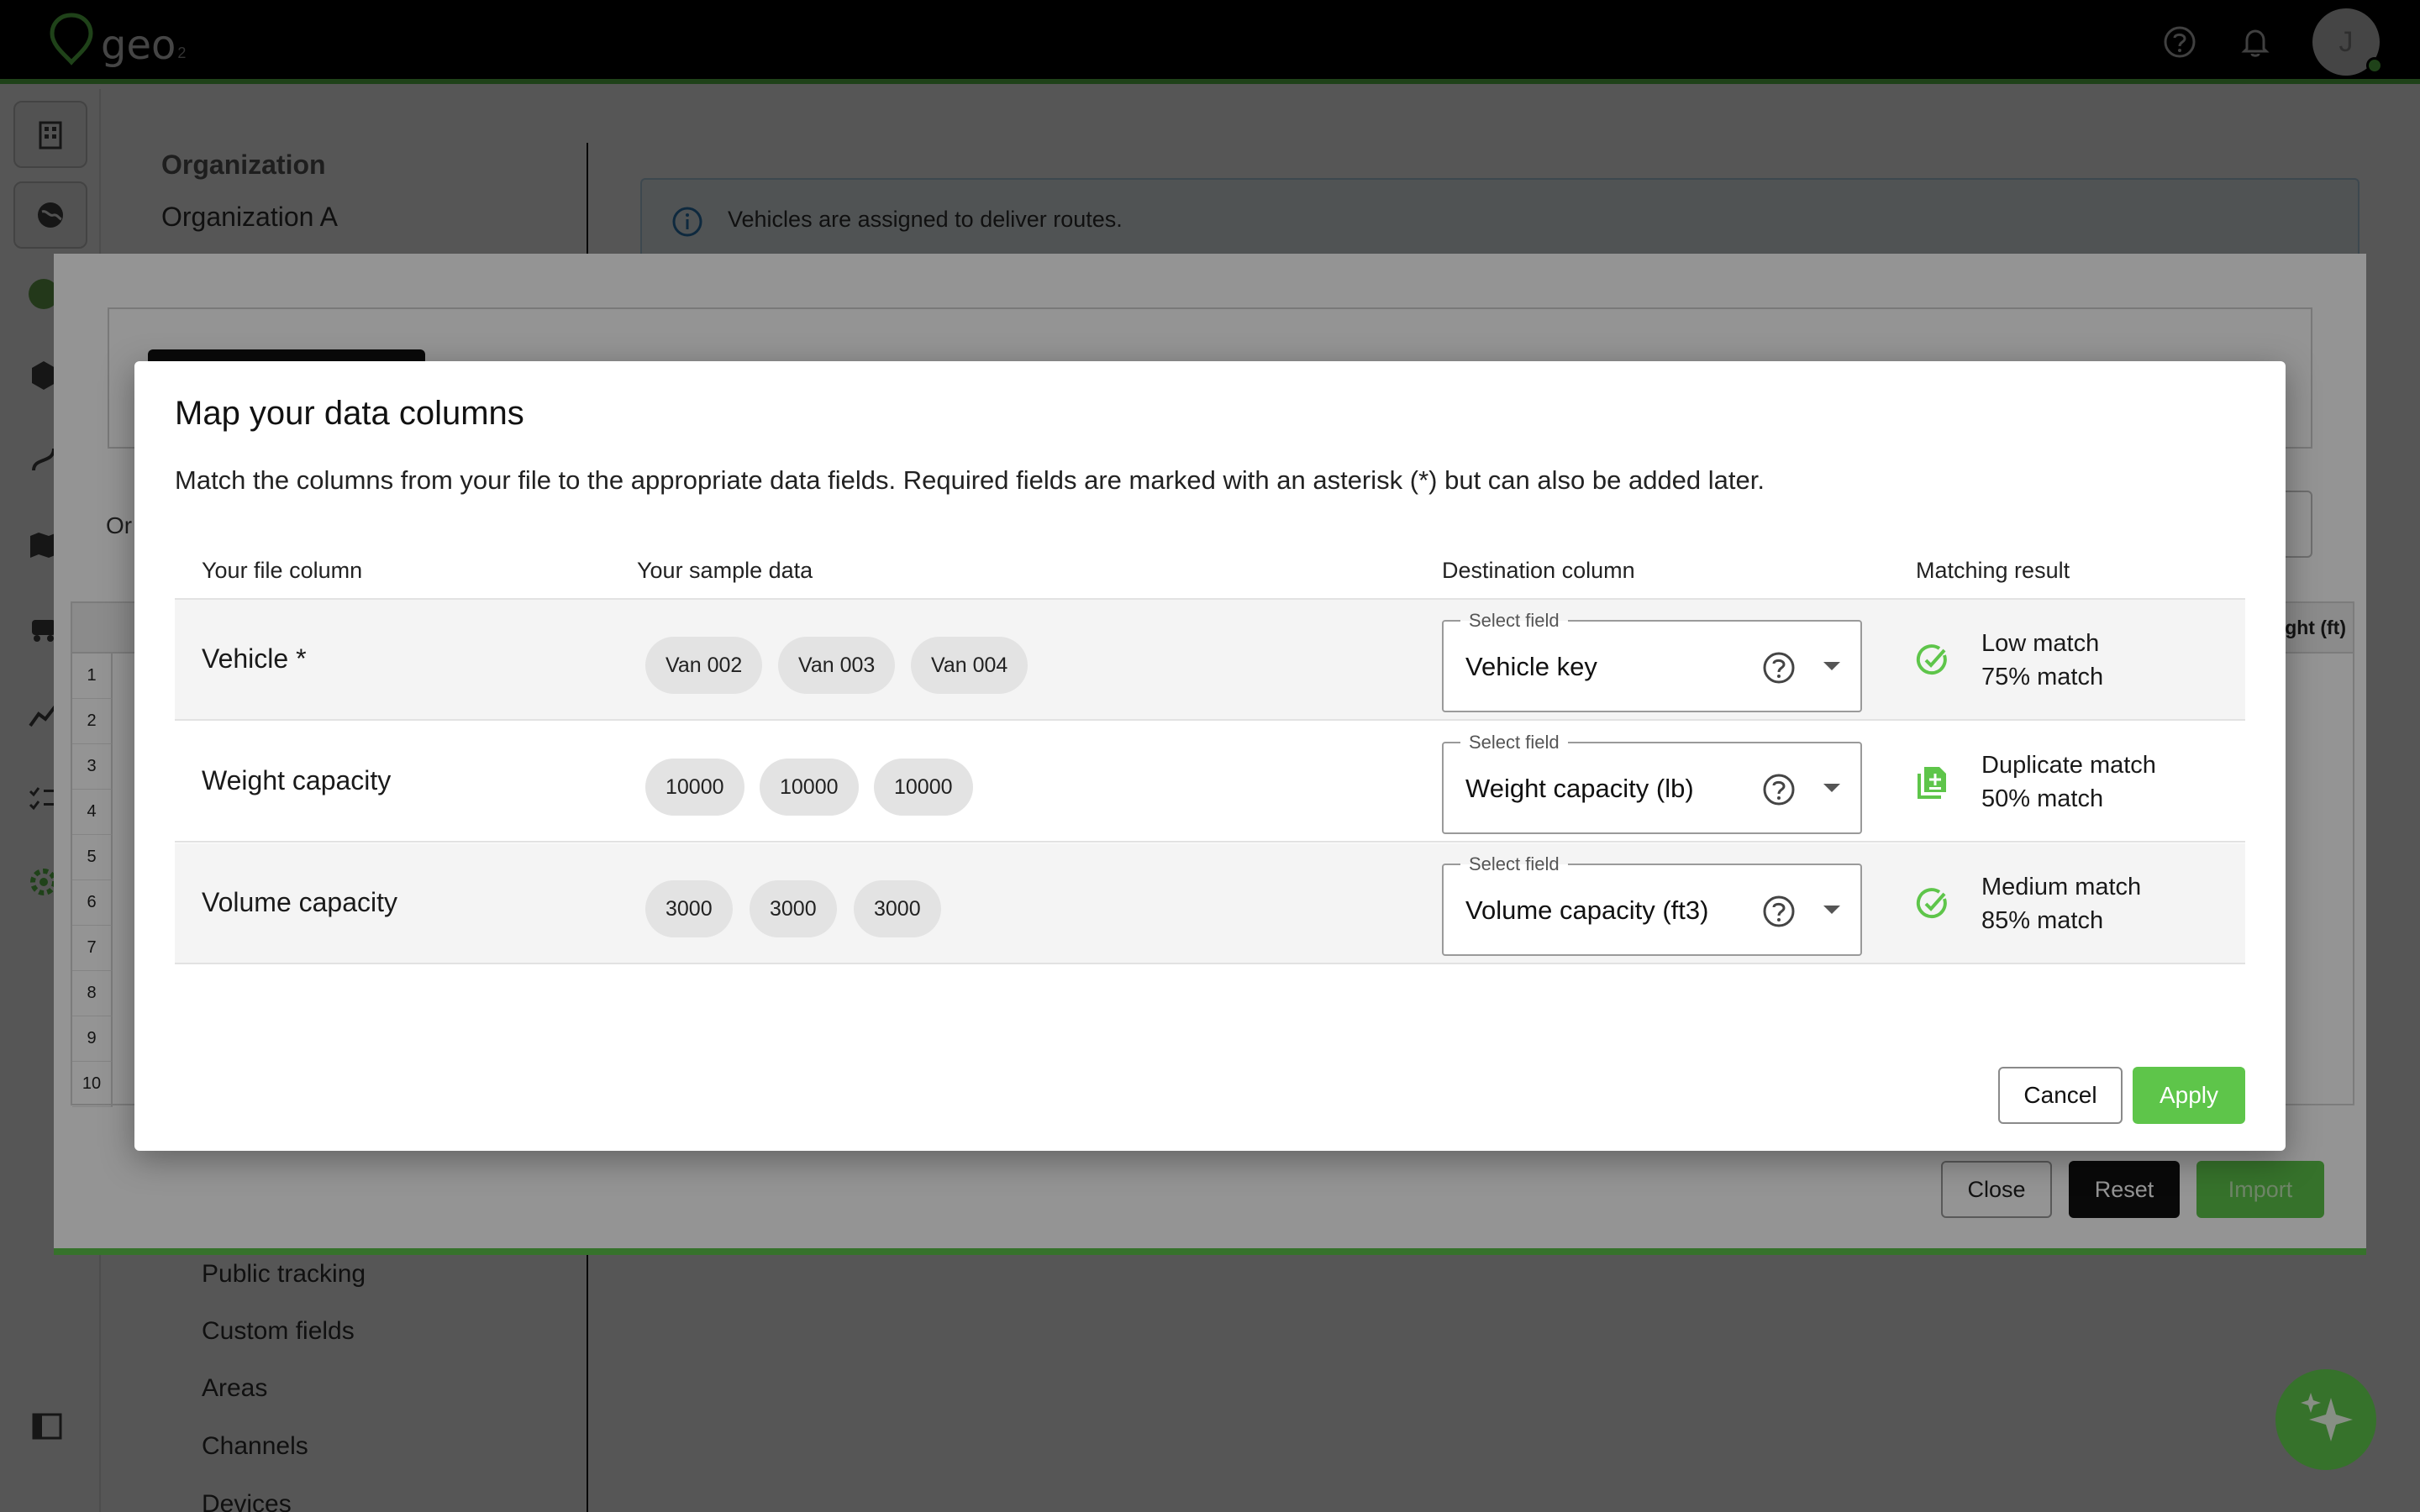  What do you see at coordinates (255, 658) in the screenshot?
I see `file-column-name: Vehicle *` at bounding box center [255, 658].